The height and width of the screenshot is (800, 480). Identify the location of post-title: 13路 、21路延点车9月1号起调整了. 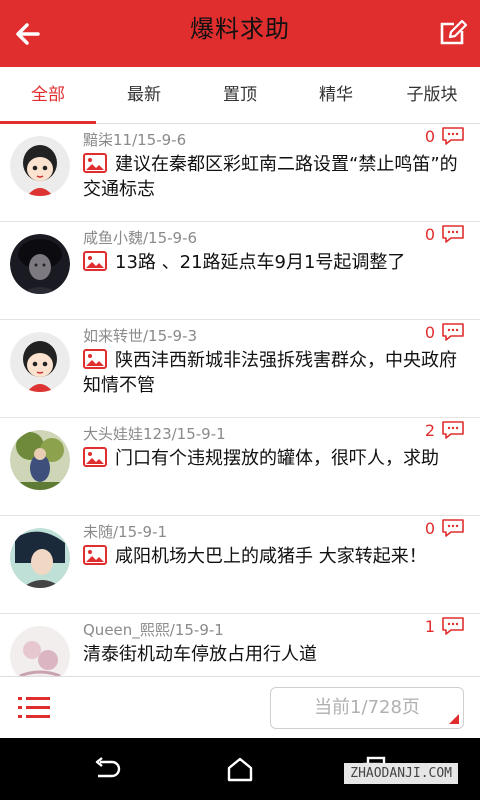
(272, 262).